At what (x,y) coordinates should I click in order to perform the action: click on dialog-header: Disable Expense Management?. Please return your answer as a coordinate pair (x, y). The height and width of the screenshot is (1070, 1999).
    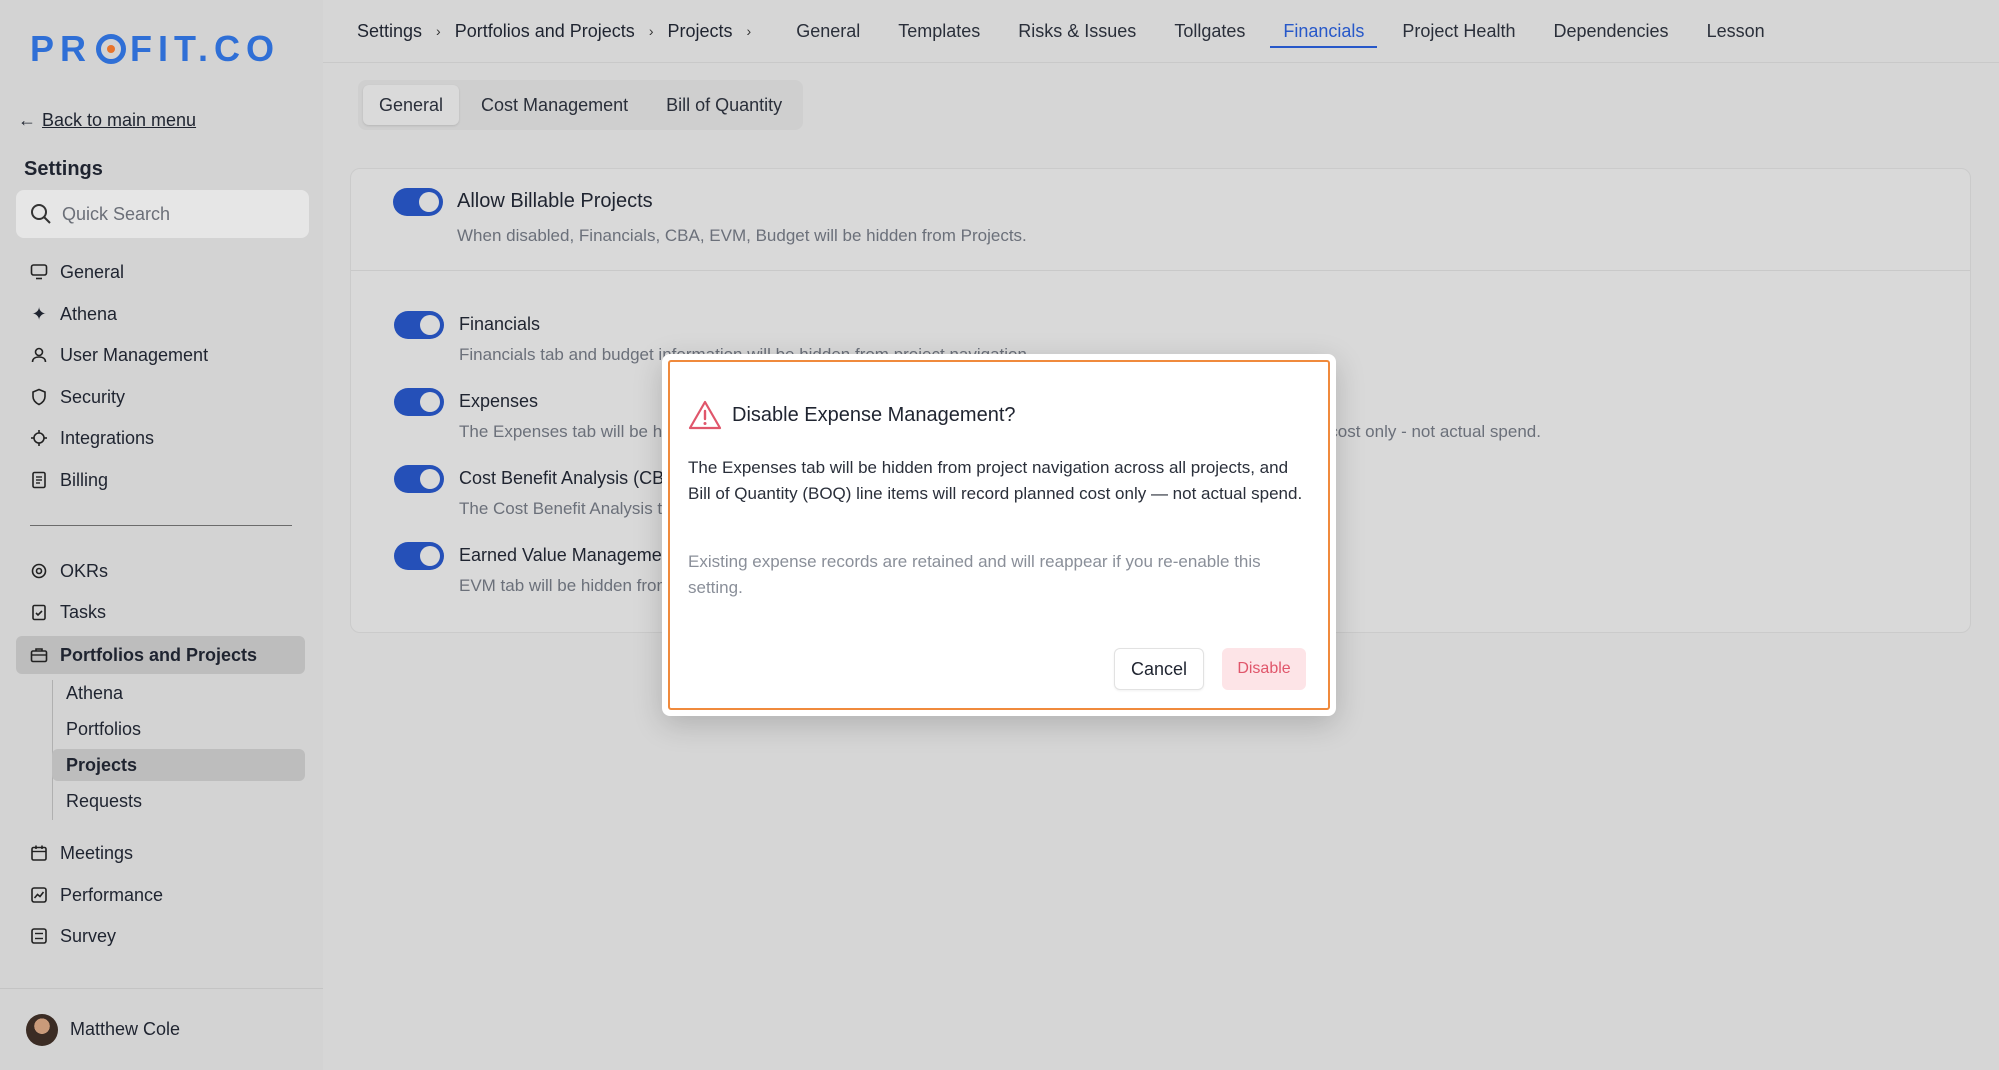
    Looking at the image, I should click on (852, 415).